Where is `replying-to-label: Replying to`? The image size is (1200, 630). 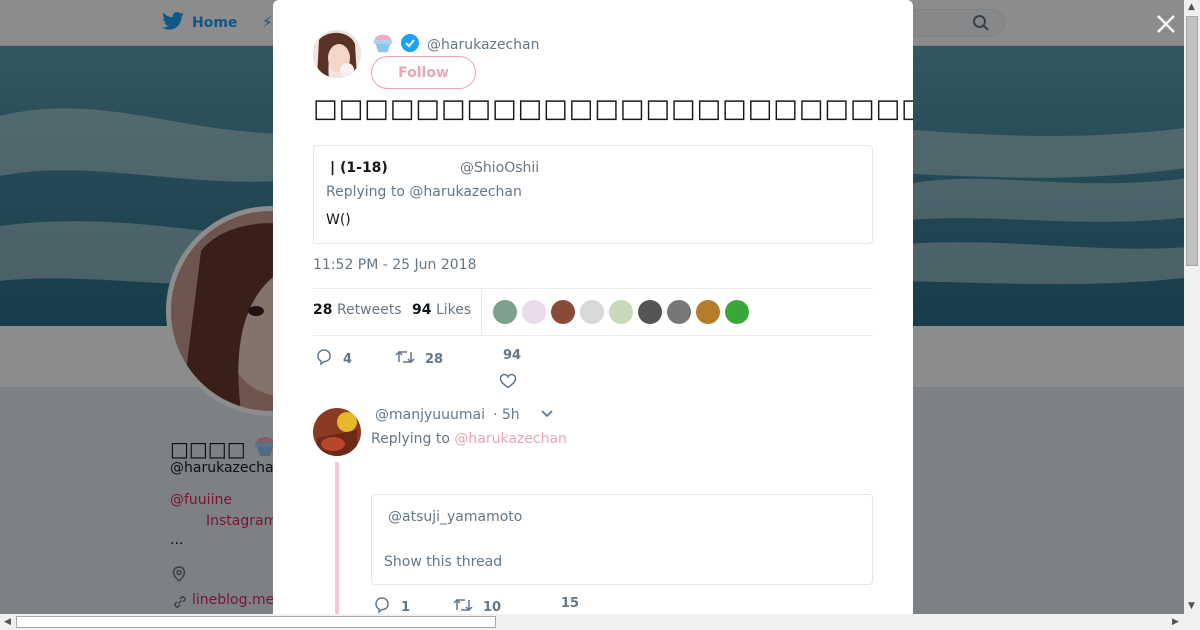 replying-to-label: Replying to is located at coordinates (410, 439).